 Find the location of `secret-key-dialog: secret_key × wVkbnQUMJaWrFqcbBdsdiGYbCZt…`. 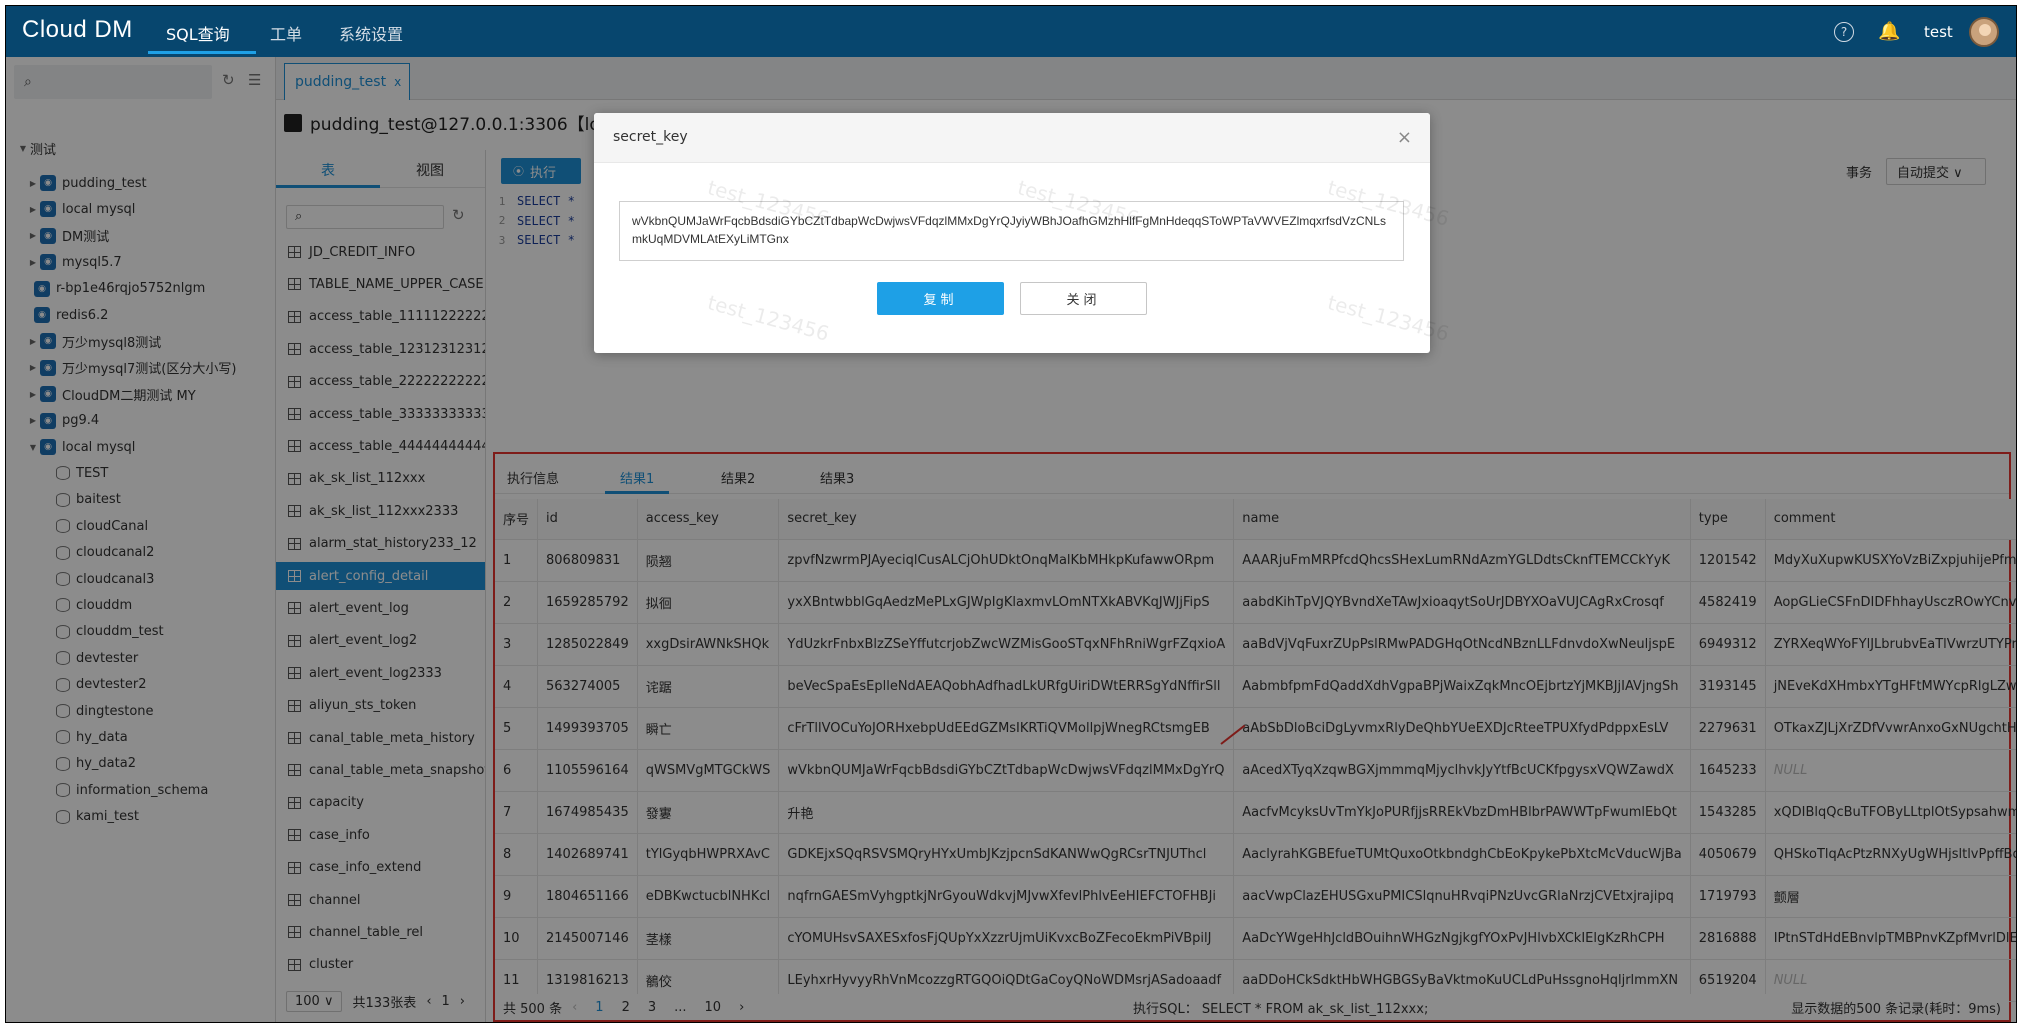

secret-key-dialog: secret_key × wVkbnQUMJaWrFqcbBdsdiGYbCZt… is located at coordinates (1012, 233).